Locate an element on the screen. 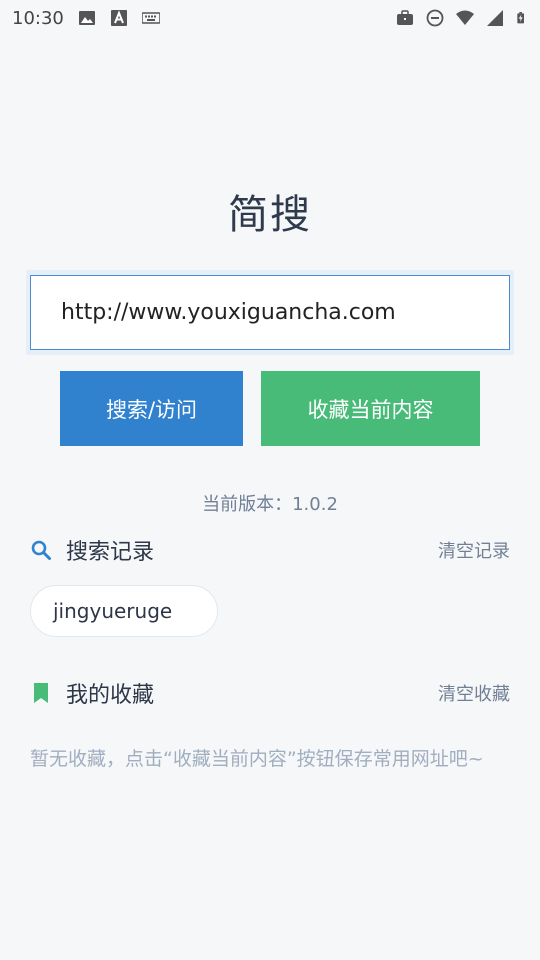  history-section-header: 搜索记录 清空记录 is located at coordinates (270, 550).